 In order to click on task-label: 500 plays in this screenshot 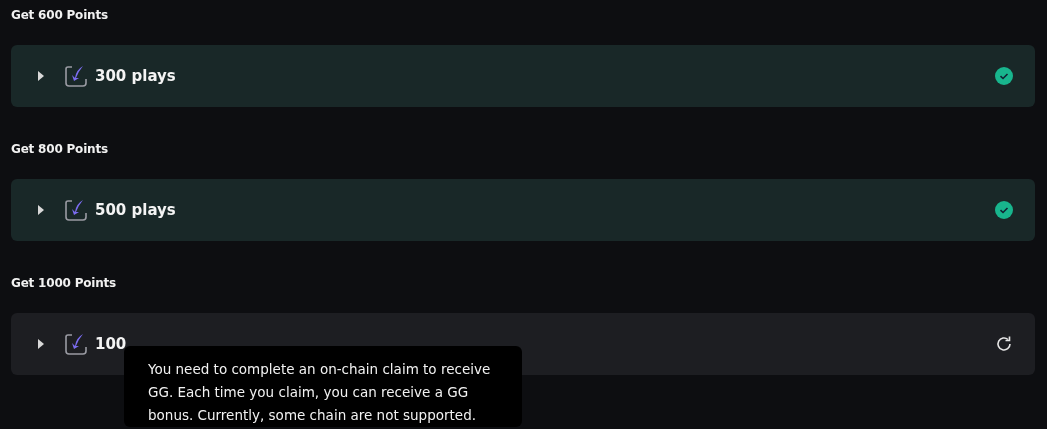, I will do `click(135, 210)`.